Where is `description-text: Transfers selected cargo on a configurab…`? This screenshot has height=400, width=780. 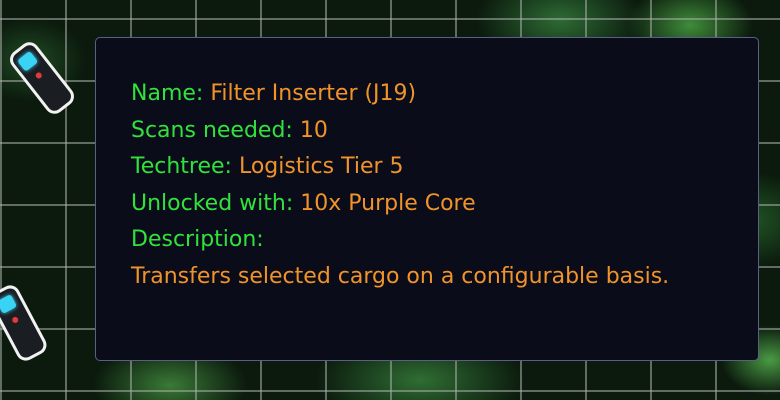
description-text: Transfers selected cargo on a configurab… is located at coordinates (400, 276).